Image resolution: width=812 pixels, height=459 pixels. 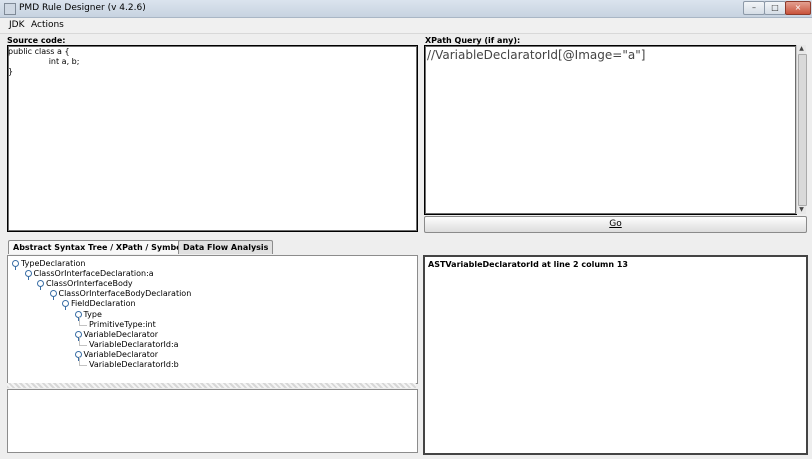 What do you see at coordinates (801, 210) in the screenshot?
I see `arrow-down-icon: ▼` at bounding box center [801, 210].